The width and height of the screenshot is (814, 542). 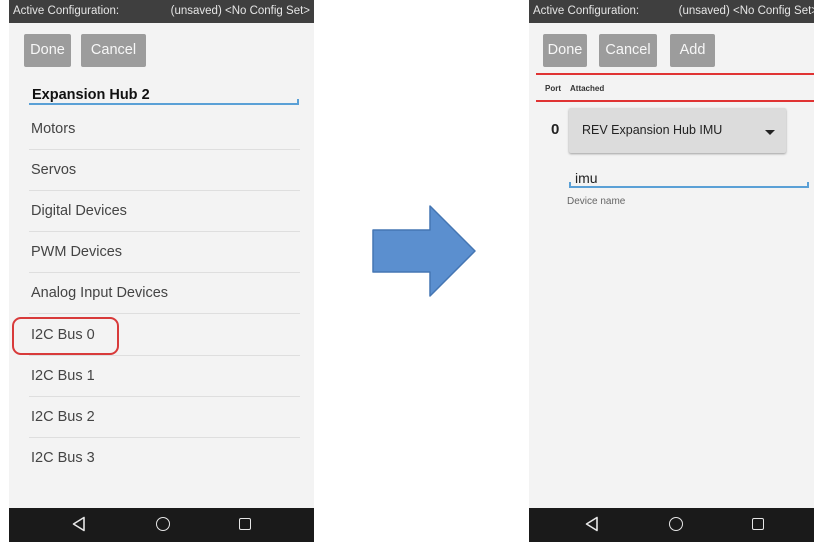 I want to click on menu-item-servos: Servos, so click(x=161, y=170).